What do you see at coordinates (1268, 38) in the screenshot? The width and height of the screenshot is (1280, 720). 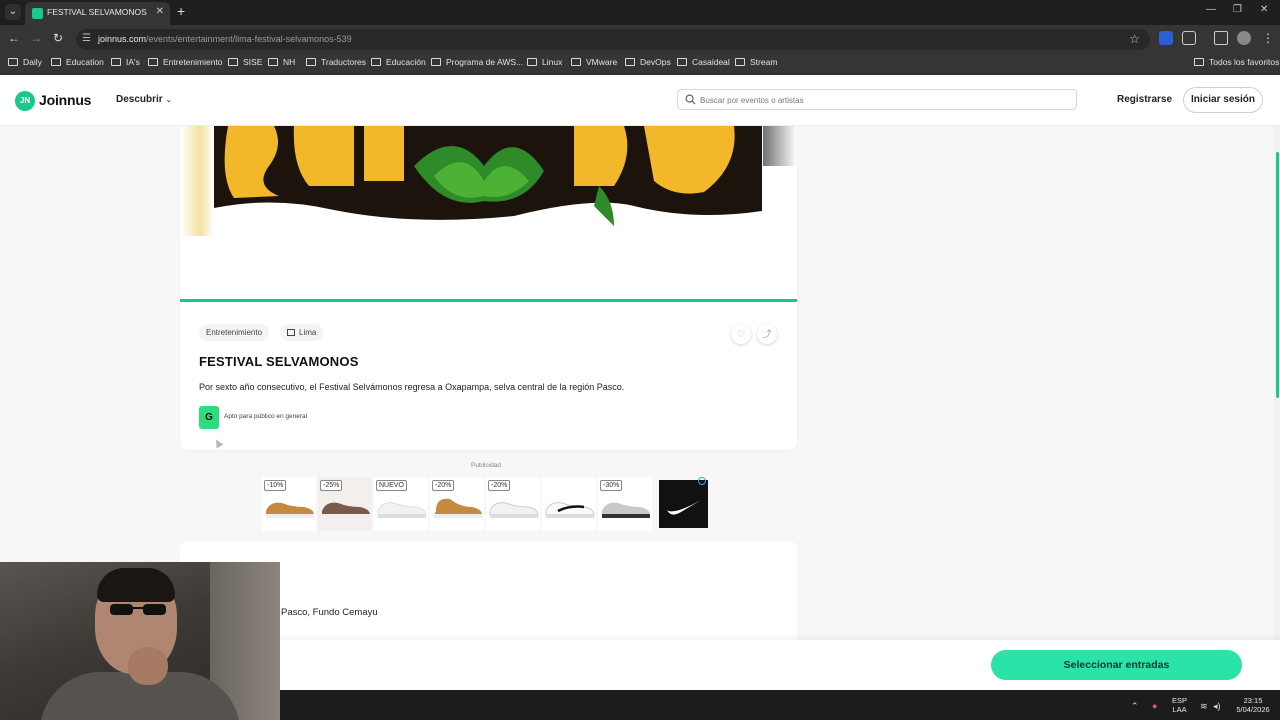 I see `browser-menu-icon: ⋮` at bounding box center [1268, 38].